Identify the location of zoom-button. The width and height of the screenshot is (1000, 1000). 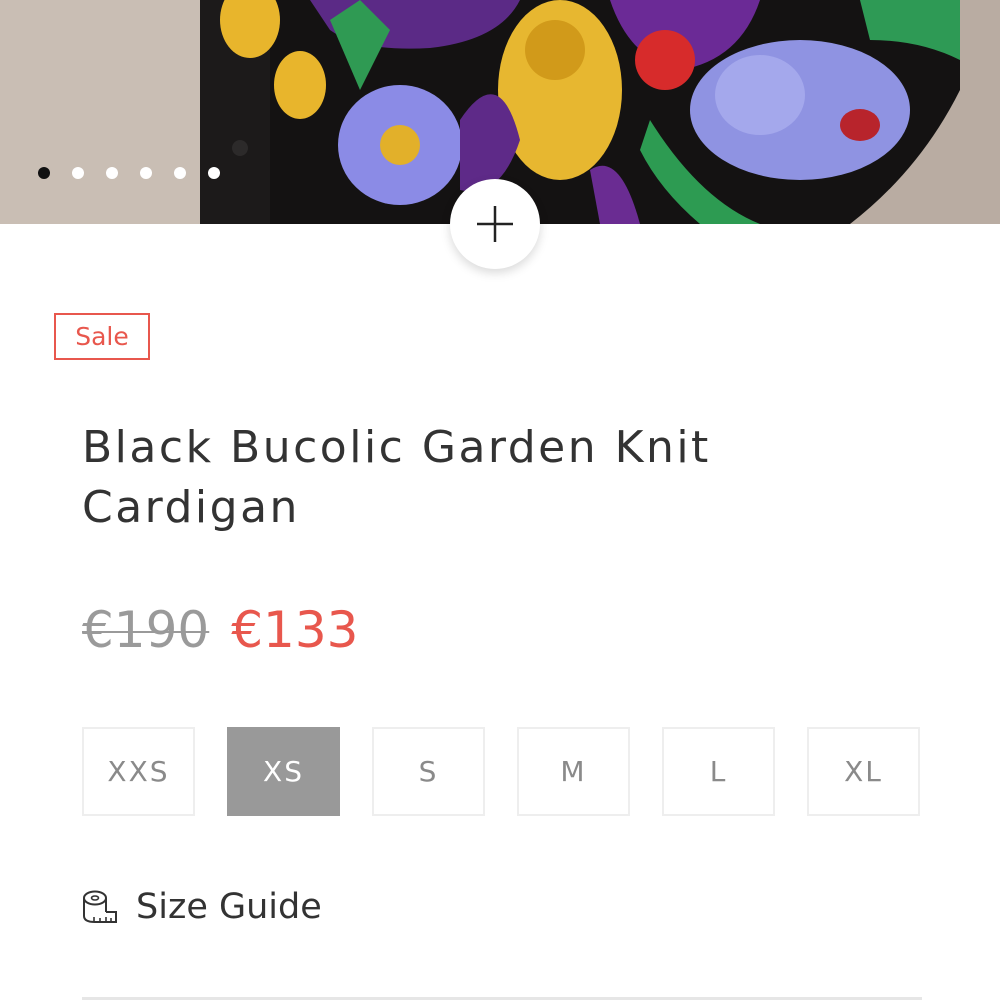
(495, 224).